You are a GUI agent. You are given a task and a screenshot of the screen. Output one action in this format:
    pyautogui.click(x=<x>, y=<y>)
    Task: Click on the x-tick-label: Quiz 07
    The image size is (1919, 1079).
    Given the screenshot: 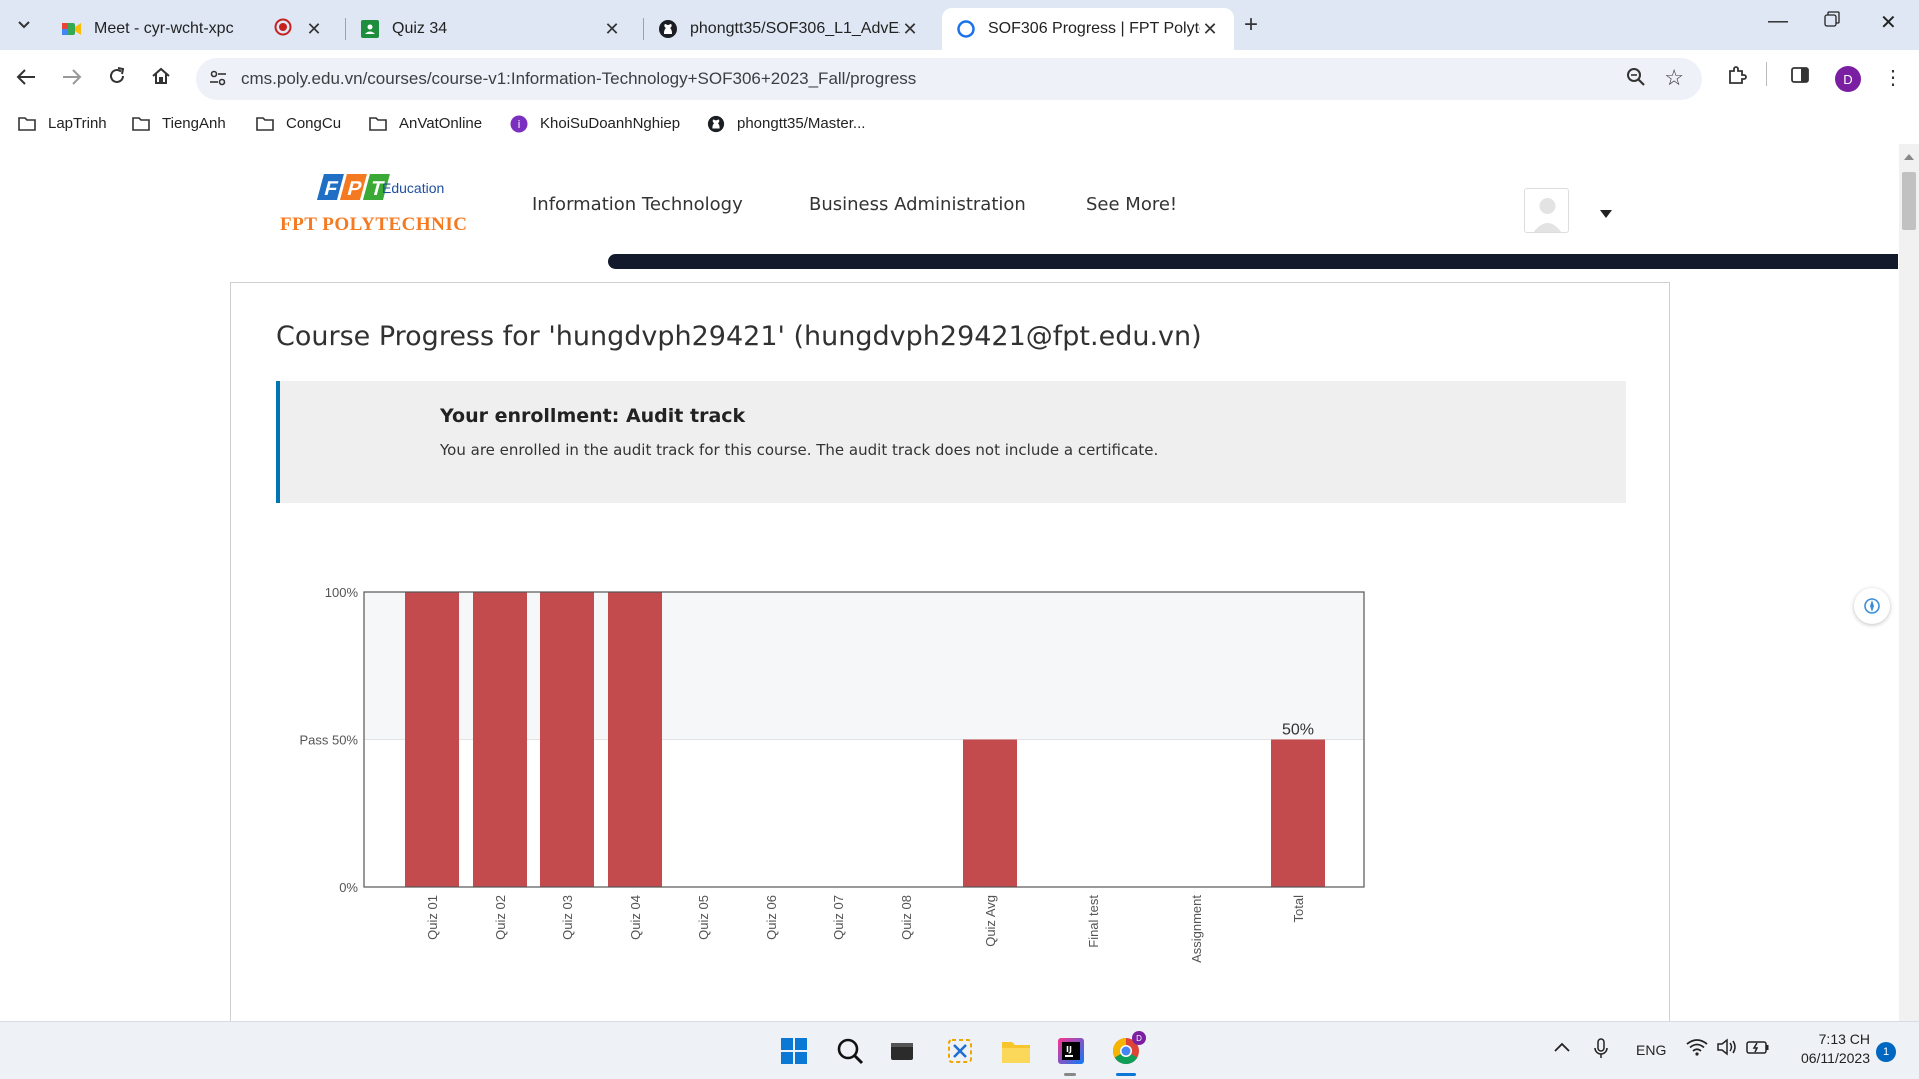 What is the action you would take?
    pyautogui.click(x=838, y=917)
    